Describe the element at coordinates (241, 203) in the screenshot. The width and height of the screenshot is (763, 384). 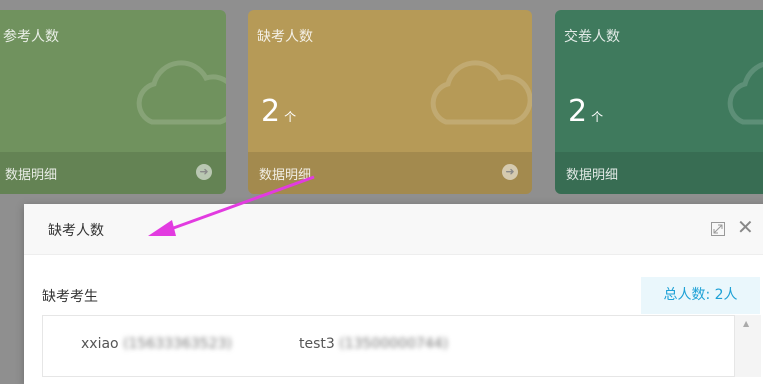
I see `annotation-arrow-line` at that location.